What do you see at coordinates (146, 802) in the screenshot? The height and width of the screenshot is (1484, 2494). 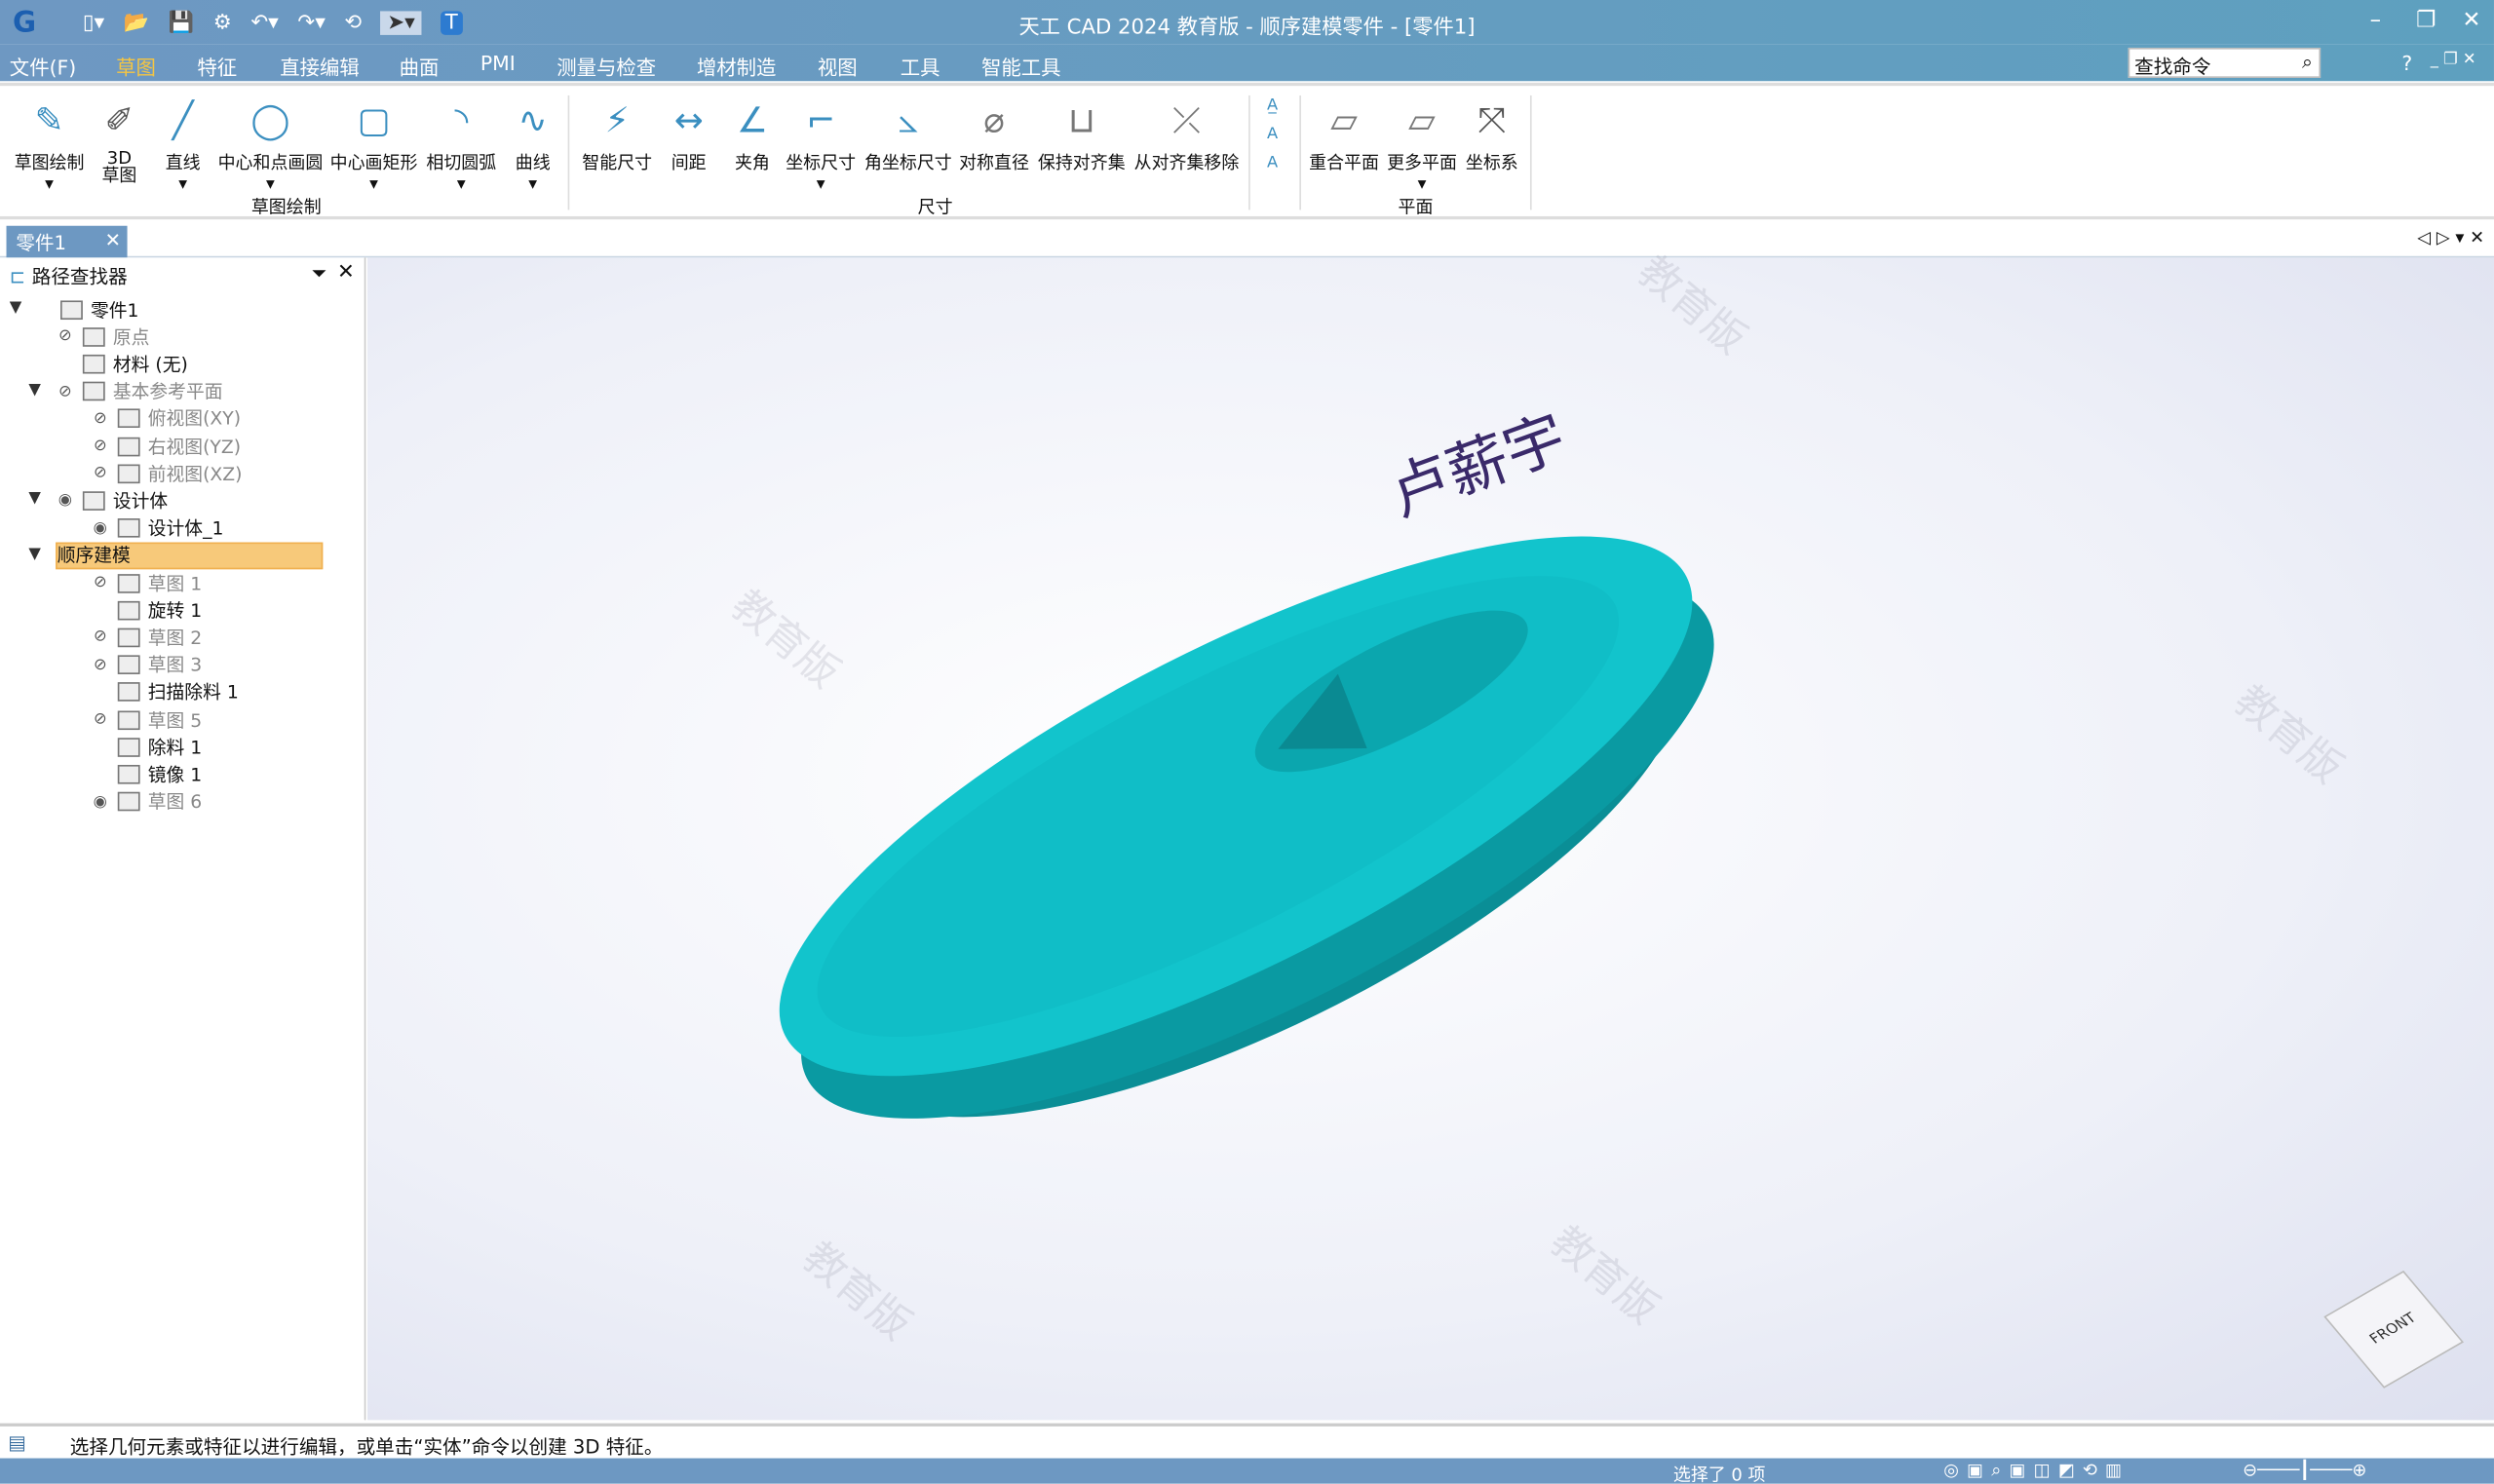 I see `tree-item: ◉ 草图 6` at bounding box center [146, 802].